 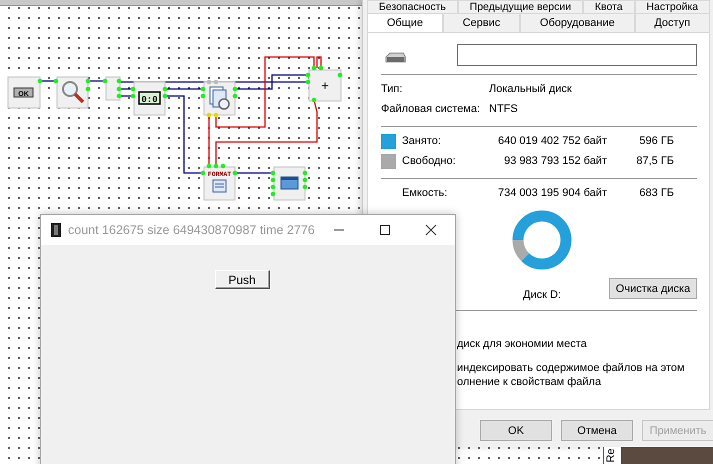 What do you see at coordinates (392, 89) in the screenshot?
I see `field-label: Тип:` at bounding box center [392, 89].